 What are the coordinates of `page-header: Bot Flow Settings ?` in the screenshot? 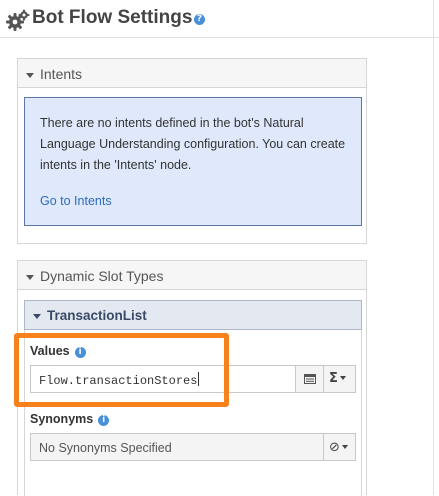 It's located at (219, 19).